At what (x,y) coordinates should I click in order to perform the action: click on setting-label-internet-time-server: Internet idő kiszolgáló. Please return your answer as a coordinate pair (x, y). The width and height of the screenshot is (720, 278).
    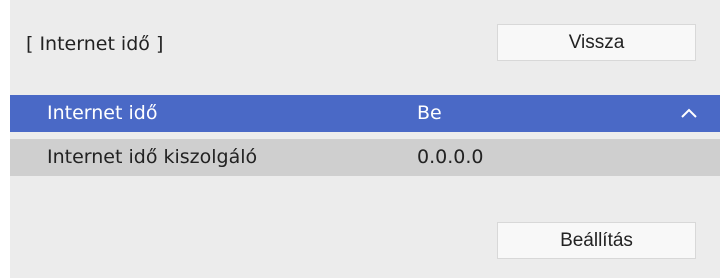
    Looking at the image, I should click on (152, 157).